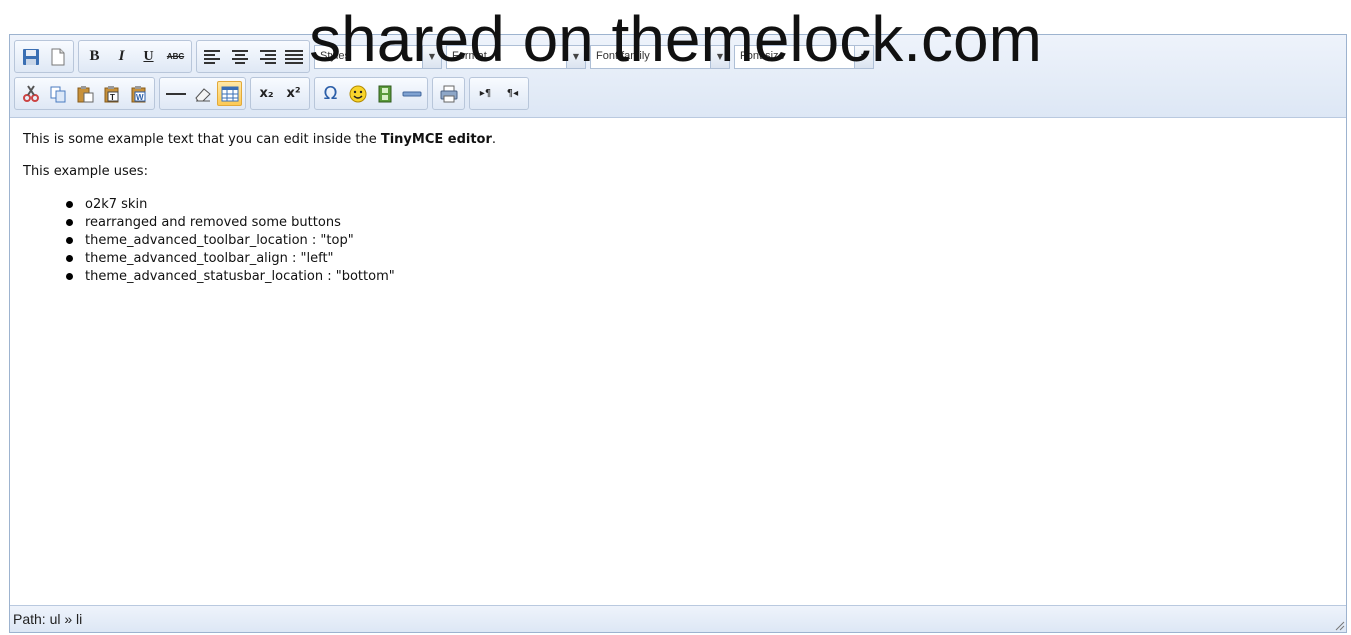  I want to click on alignment-group, so click(253, 56).